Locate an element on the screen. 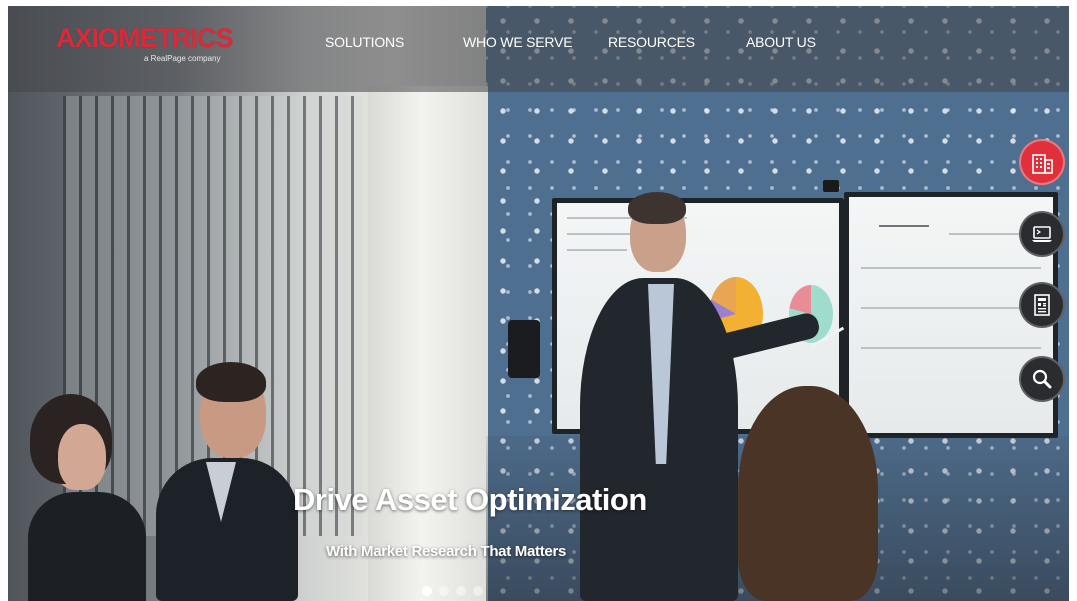 The width and height of the screenshot is (1077, 601). nav-solutions: SOLUTIONS is located at coordinates (364, 42).